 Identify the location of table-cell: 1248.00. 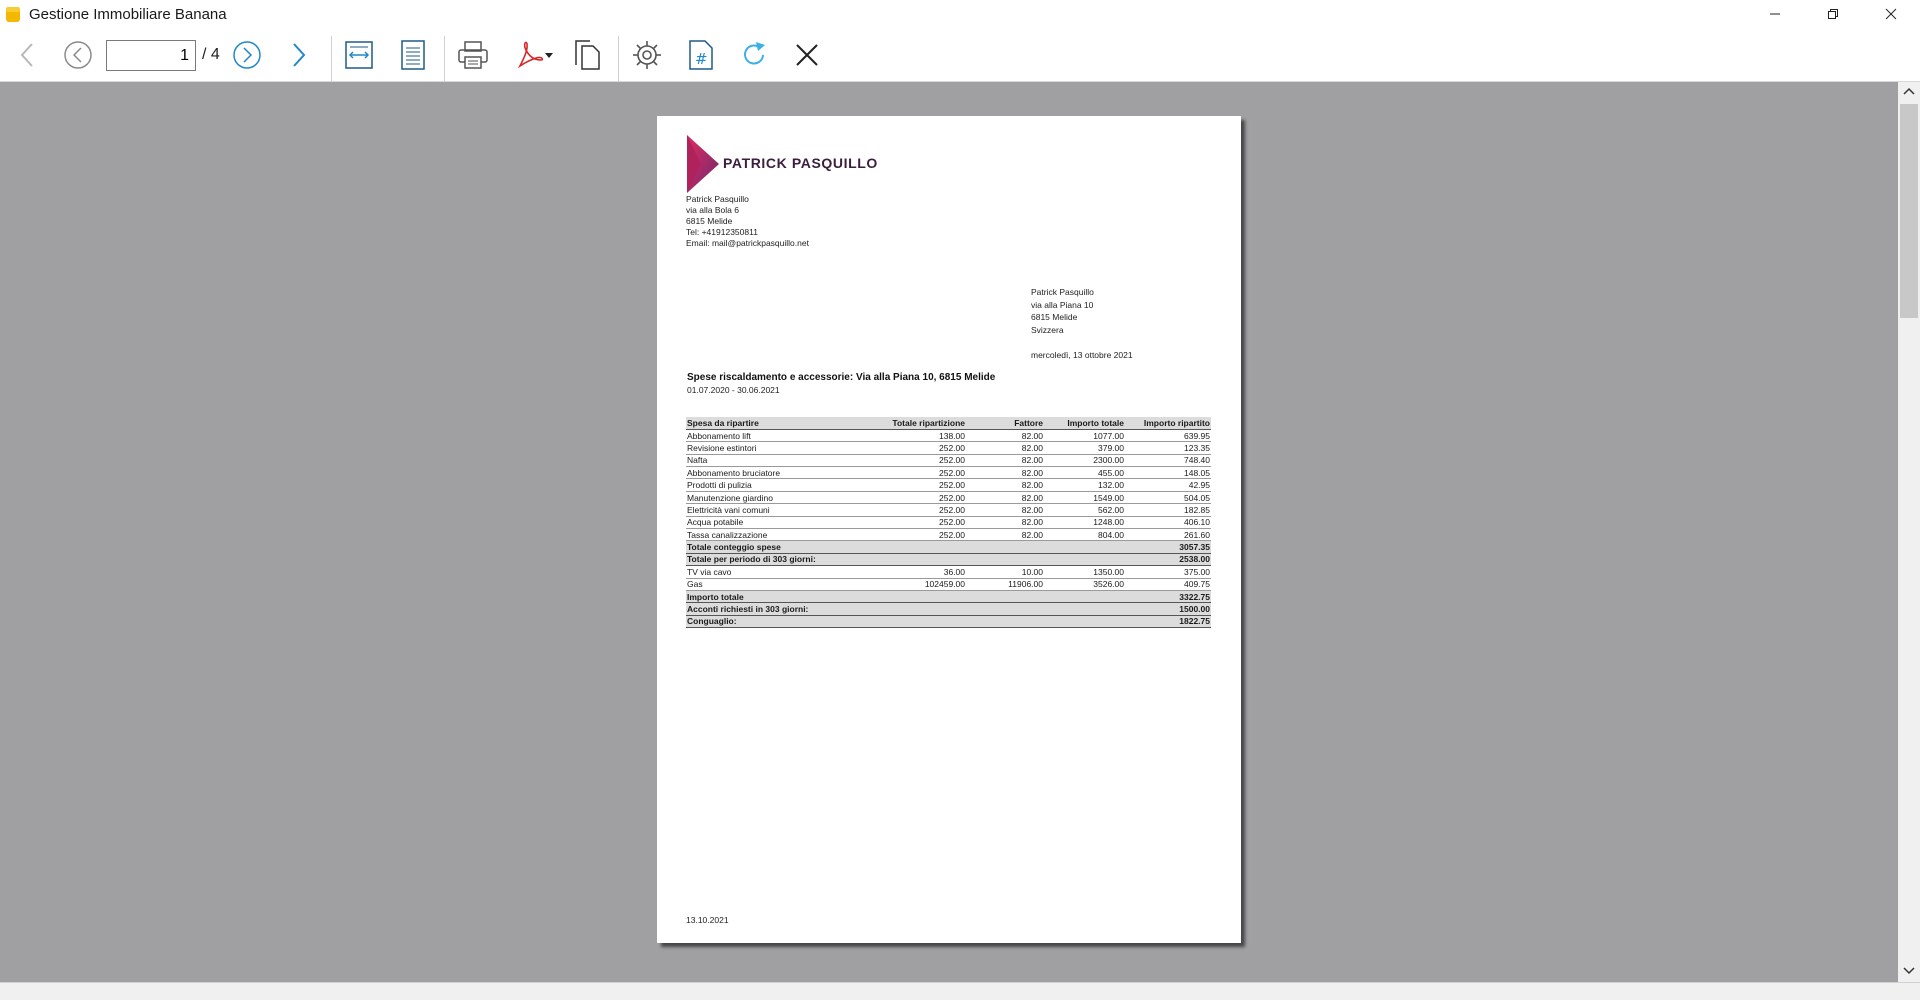
(1084, 523).